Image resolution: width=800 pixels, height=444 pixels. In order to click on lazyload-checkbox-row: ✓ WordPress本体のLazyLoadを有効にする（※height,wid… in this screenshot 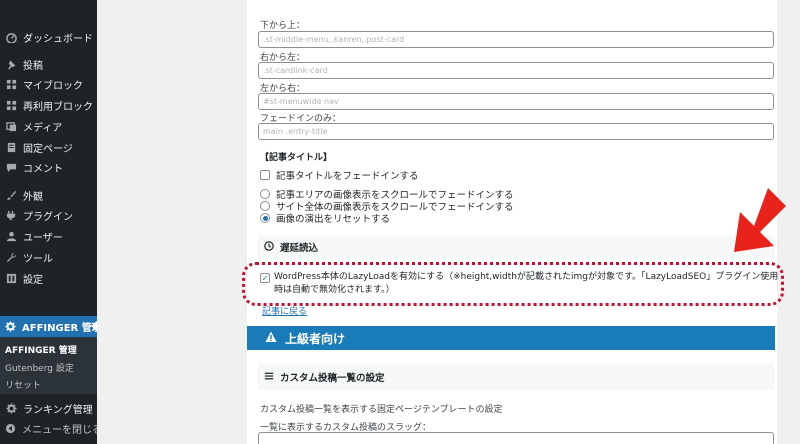, I will do `click(520, 284)`.